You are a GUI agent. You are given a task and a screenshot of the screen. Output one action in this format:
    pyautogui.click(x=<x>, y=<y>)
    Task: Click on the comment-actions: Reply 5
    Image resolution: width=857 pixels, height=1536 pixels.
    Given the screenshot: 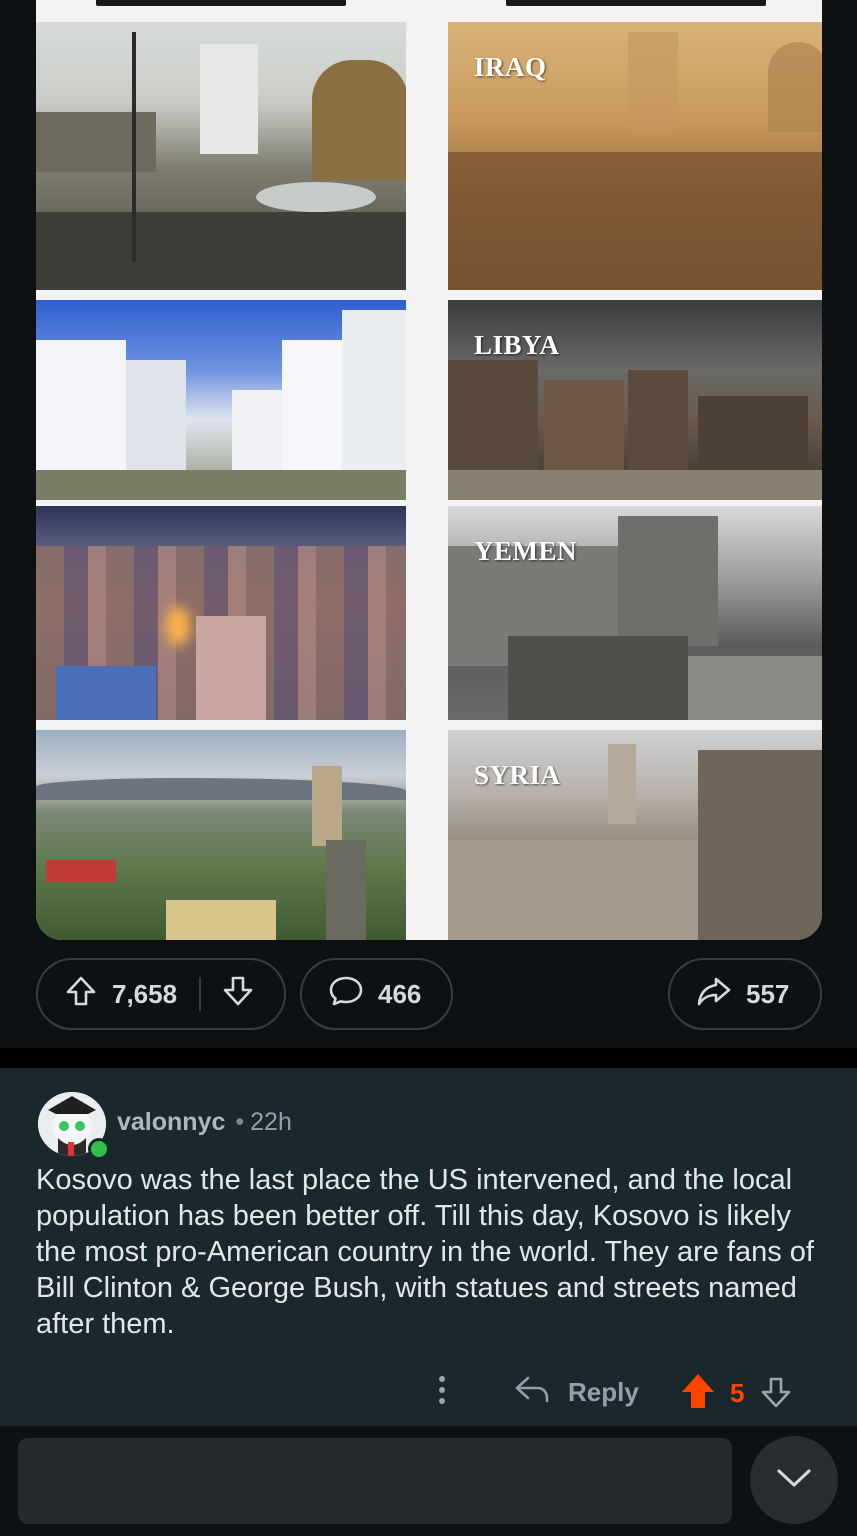 What is the action you would take?
    pyautogui.click(x=428, y=1393)
    